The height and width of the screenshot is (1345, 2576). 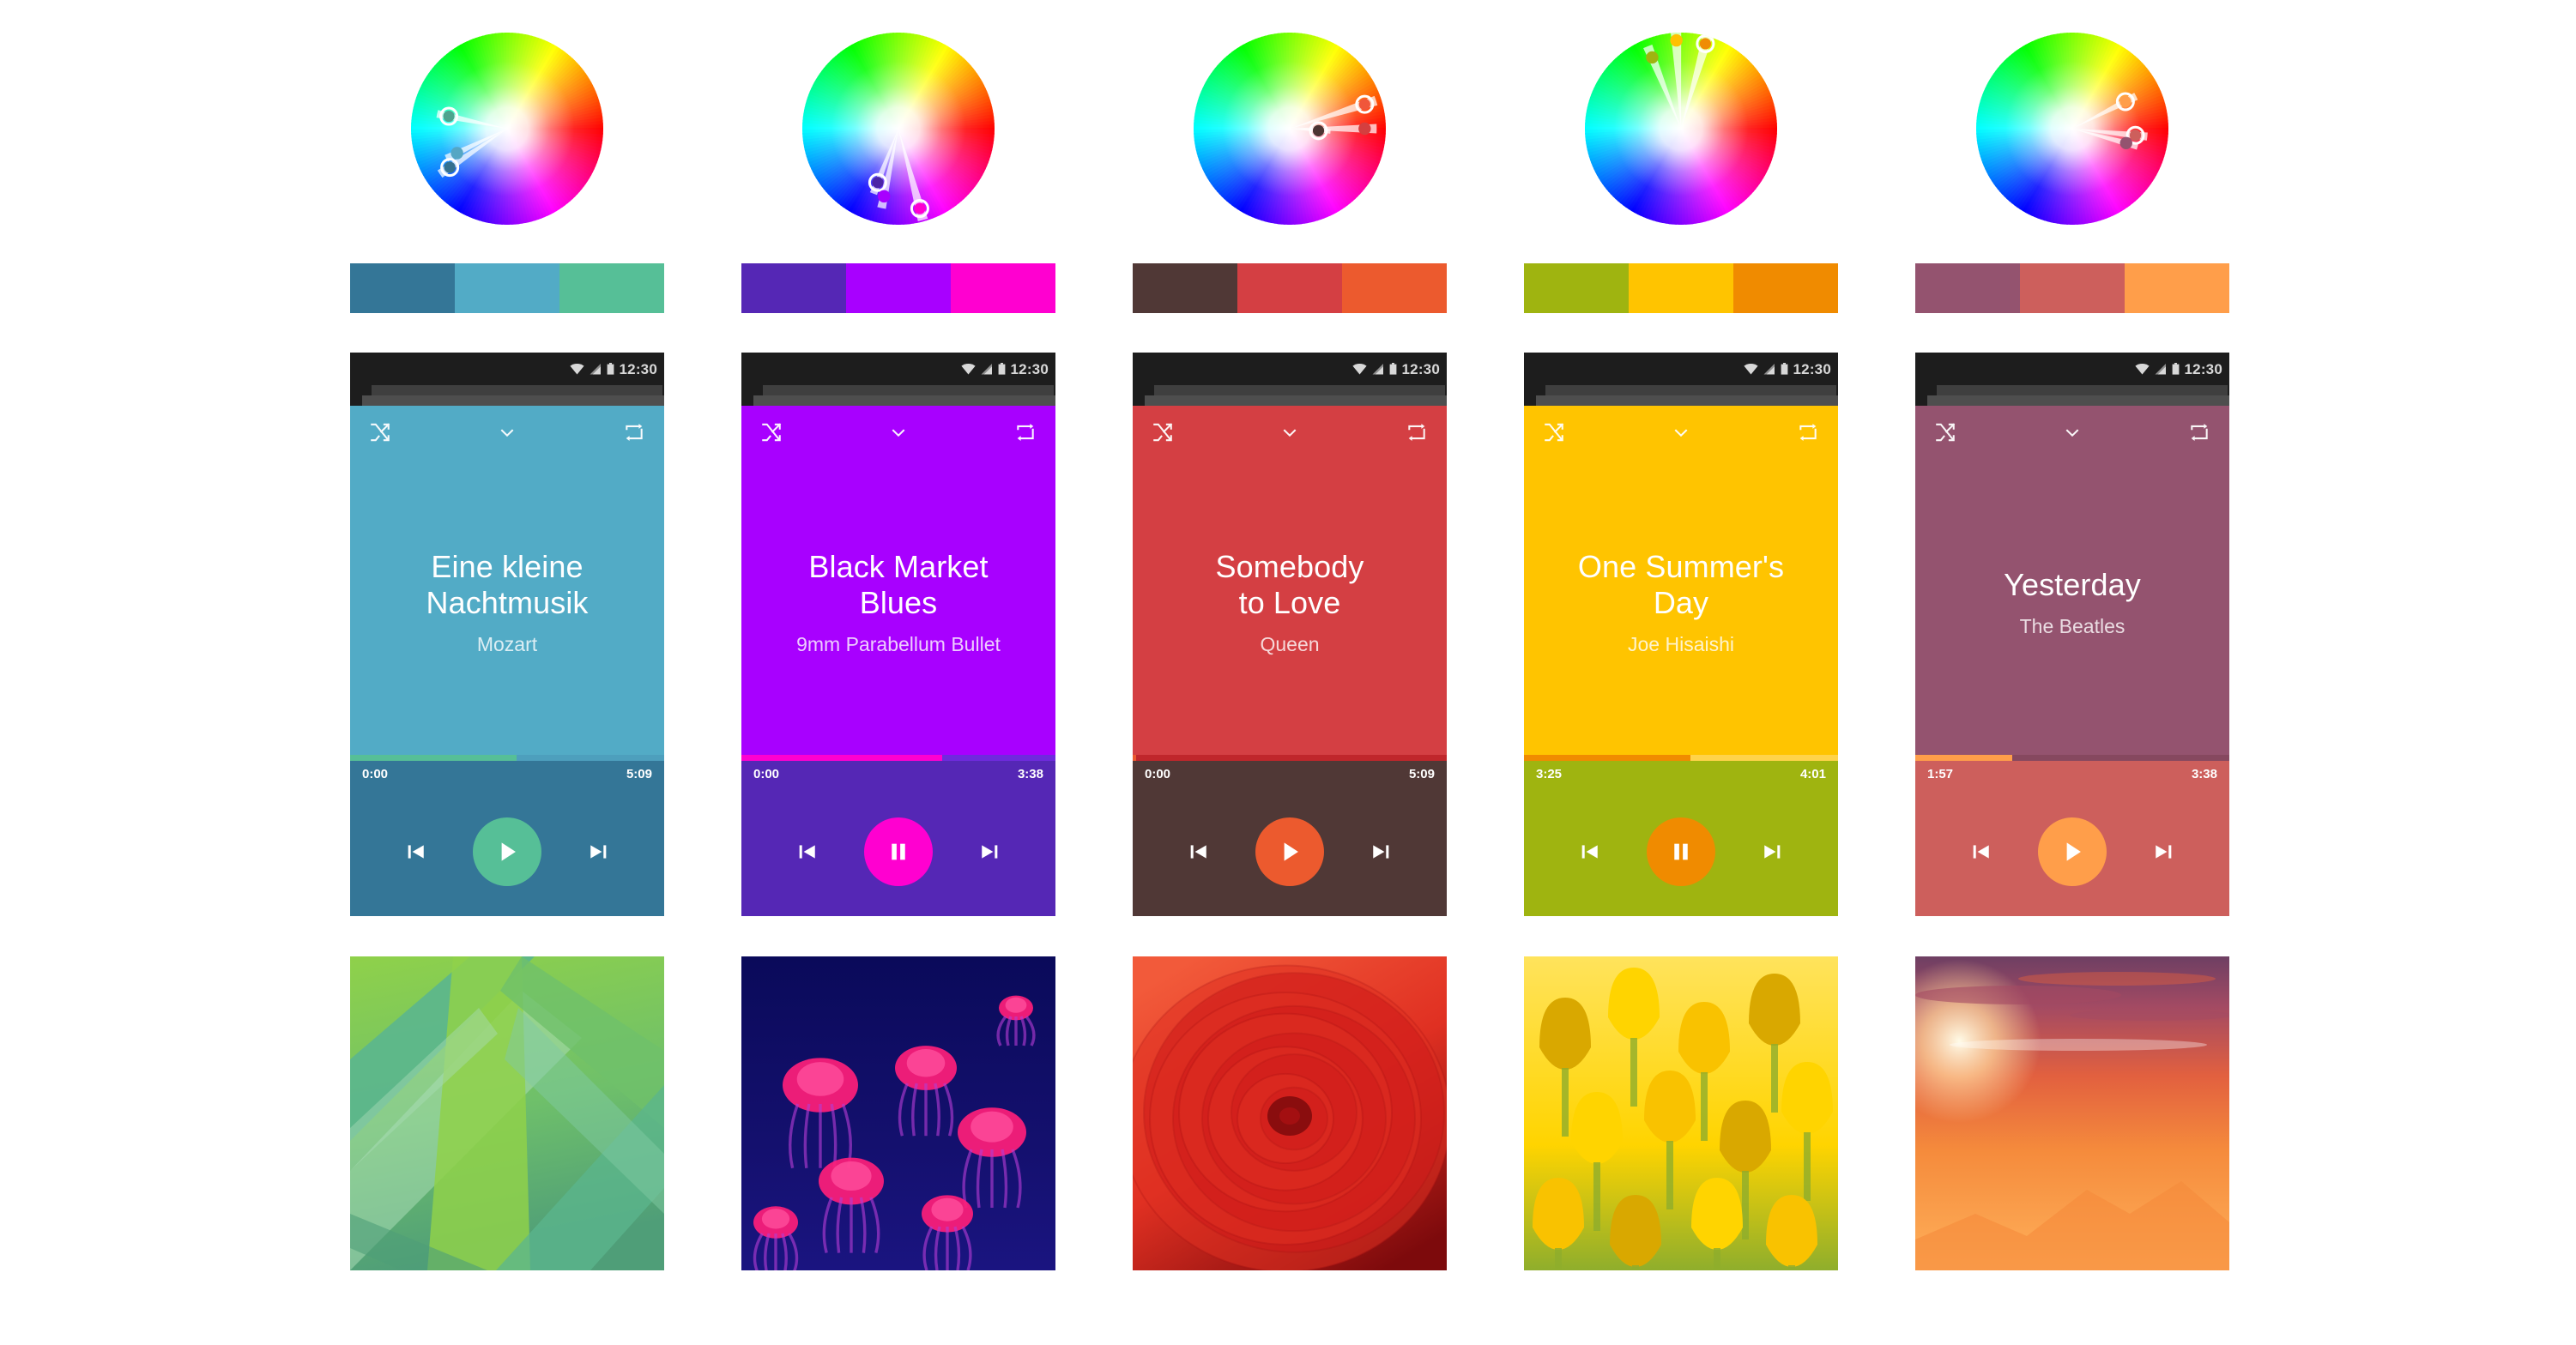 What do you see at coordinates (1787, 369) in the screenshot?
I see `status-bar-icons: 12:30` at bounding box center [1787, 369].